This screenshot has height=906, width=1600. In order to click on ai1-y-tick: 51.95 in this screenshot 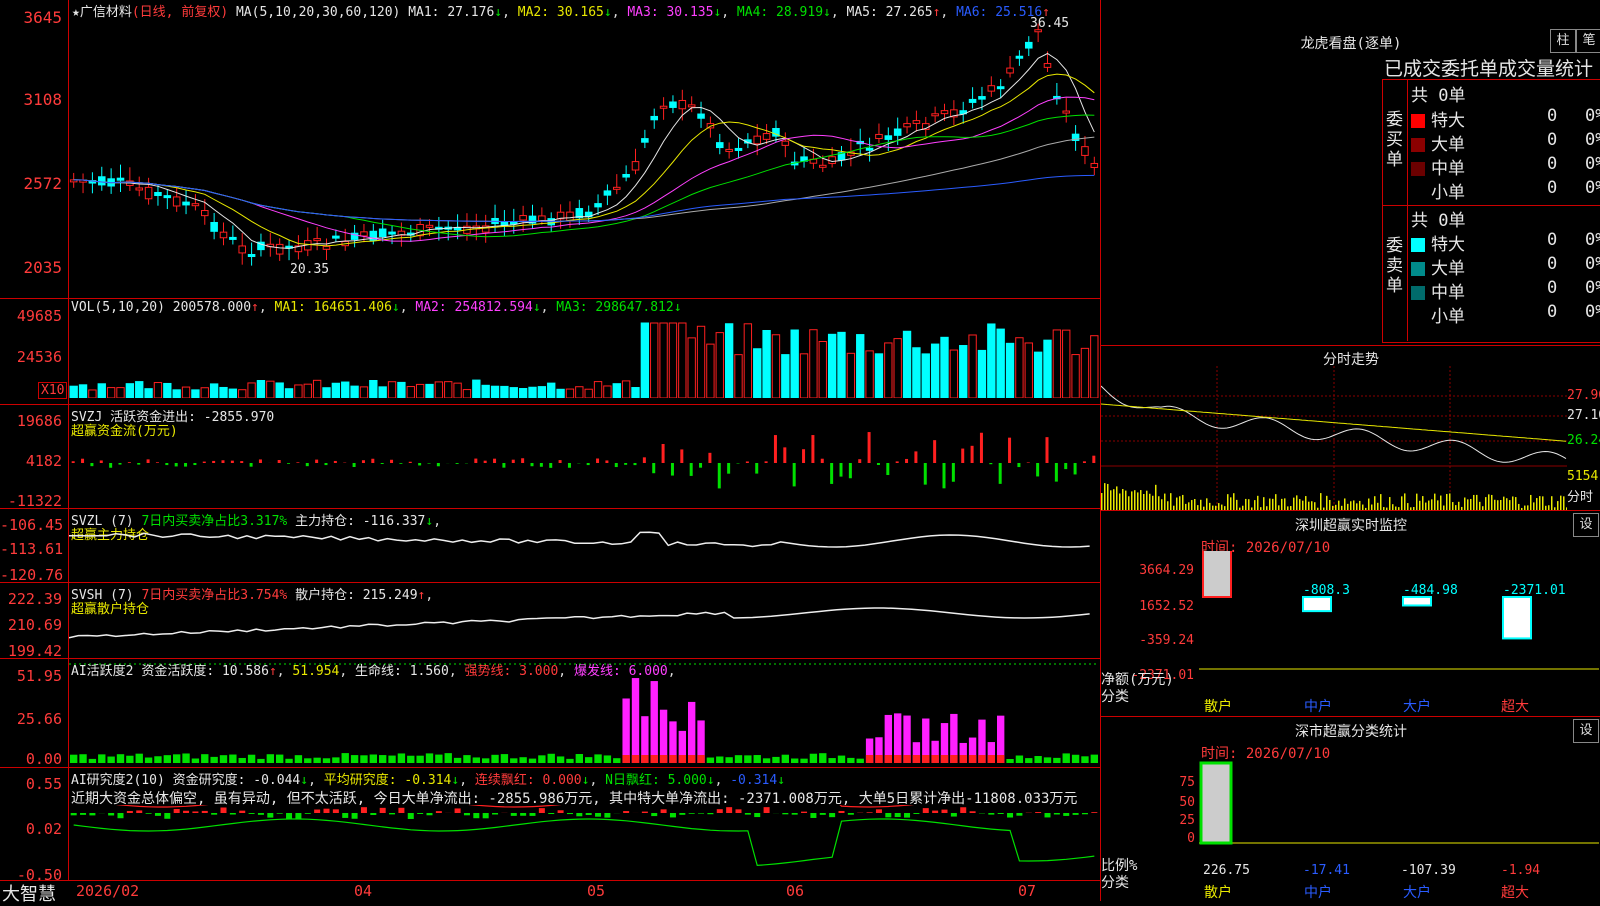, I will do `click(31, 676)`.